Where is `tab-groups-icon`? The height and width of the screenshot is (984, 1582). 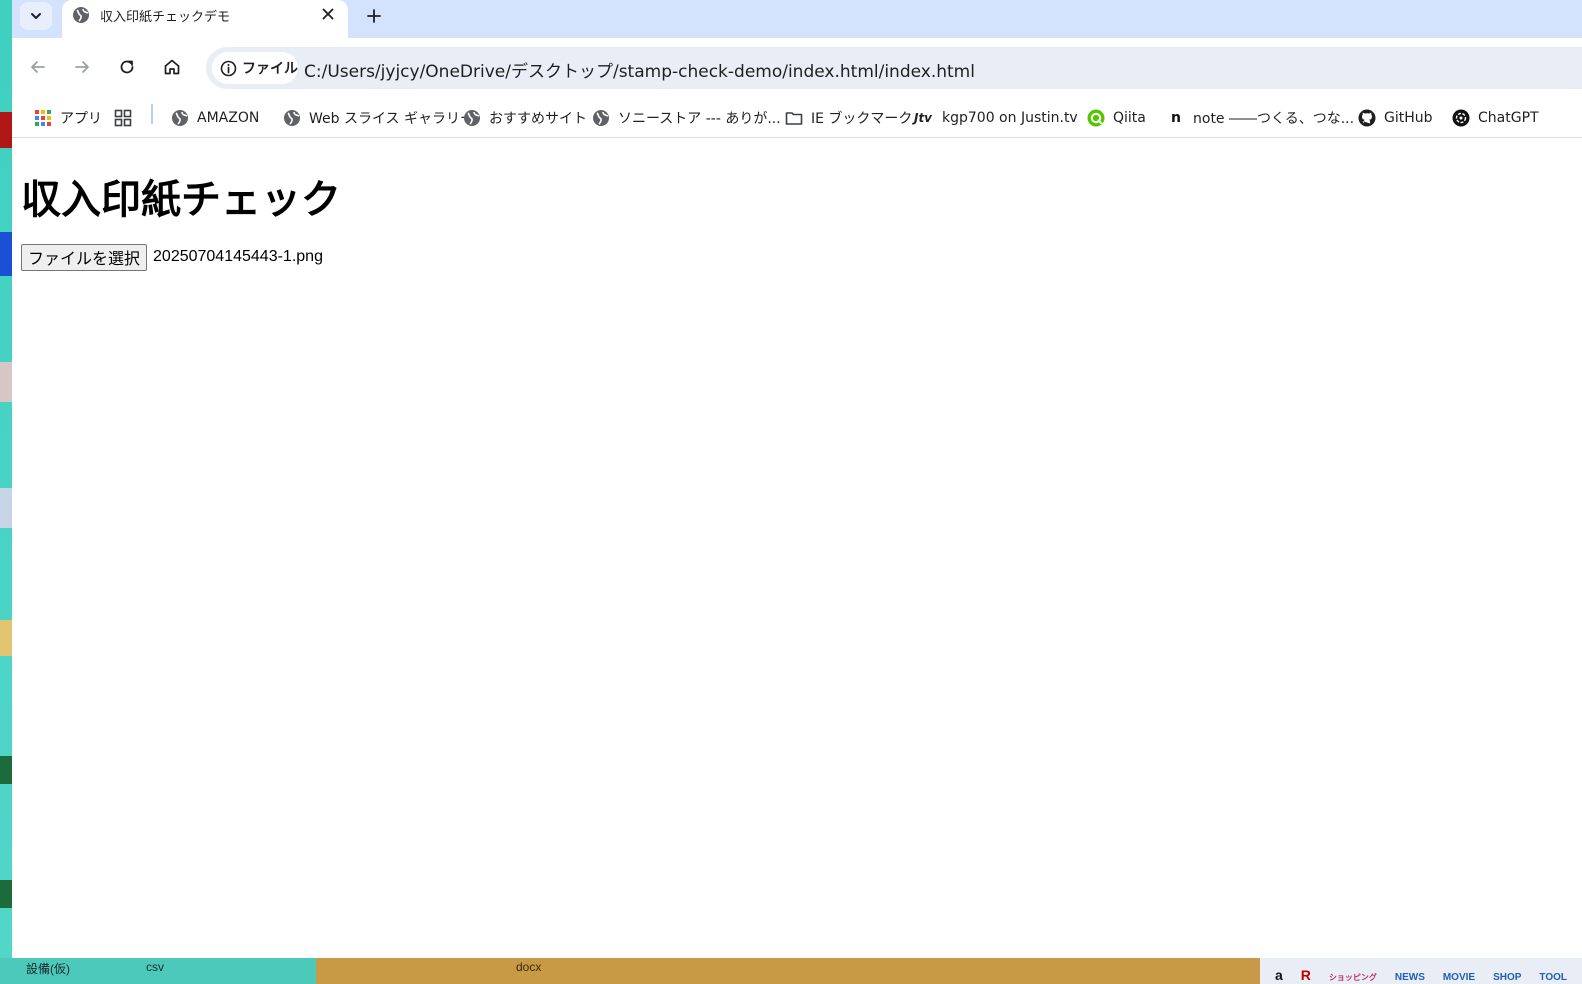 tab-groups-icon is located at coordinates (123, 118).